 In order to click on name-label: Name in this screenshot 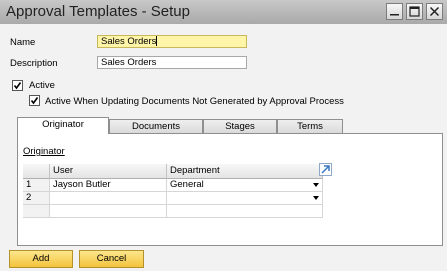, I will do `click(23, 42)`.